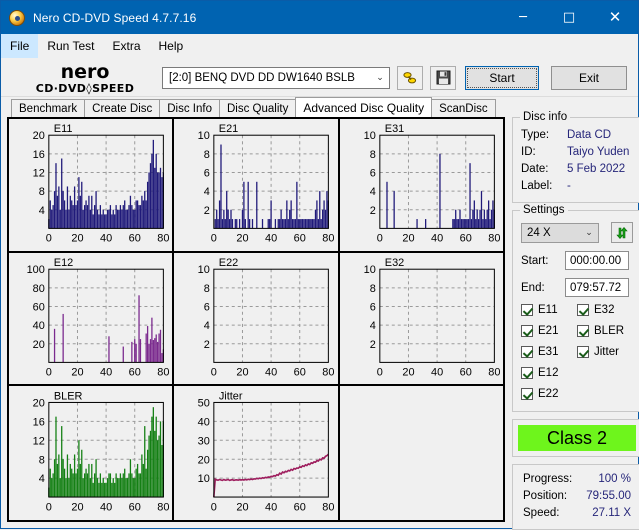 Image resolution: width=639 pixels, height=530 pixels. I want to click on end-position-row: End: 079:57.72, so click(577, 287).